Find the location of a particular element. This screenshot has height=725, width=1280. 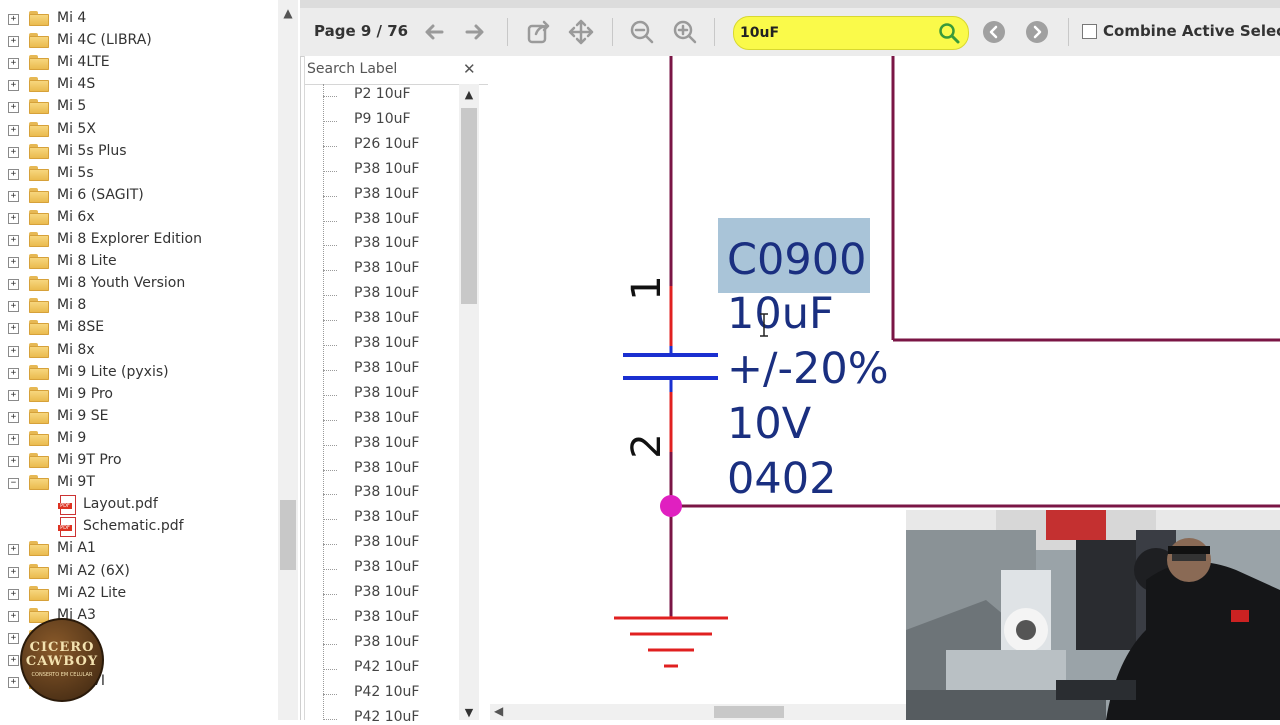

search-field is located at coordinates (851, 33).